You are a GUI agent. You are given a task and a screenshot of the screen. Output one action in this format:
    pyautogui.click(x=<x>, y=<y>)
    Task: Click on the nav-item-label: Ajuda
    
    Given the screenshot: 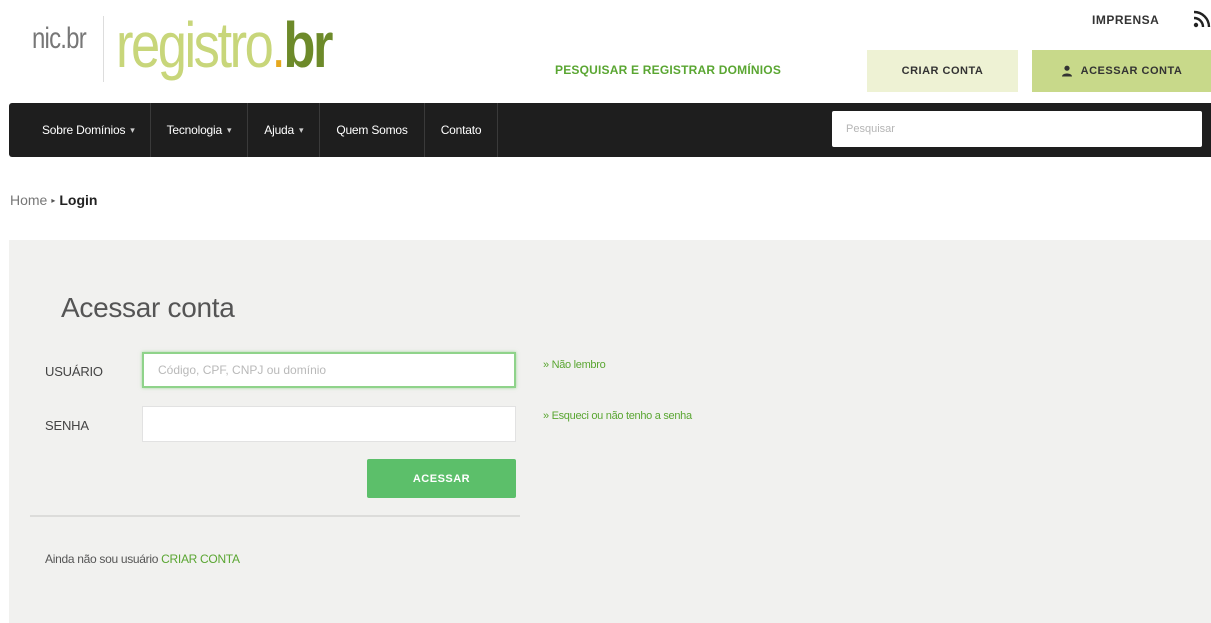 What is the action you would take?
    pyautogui.click(x=279, y=130)
    